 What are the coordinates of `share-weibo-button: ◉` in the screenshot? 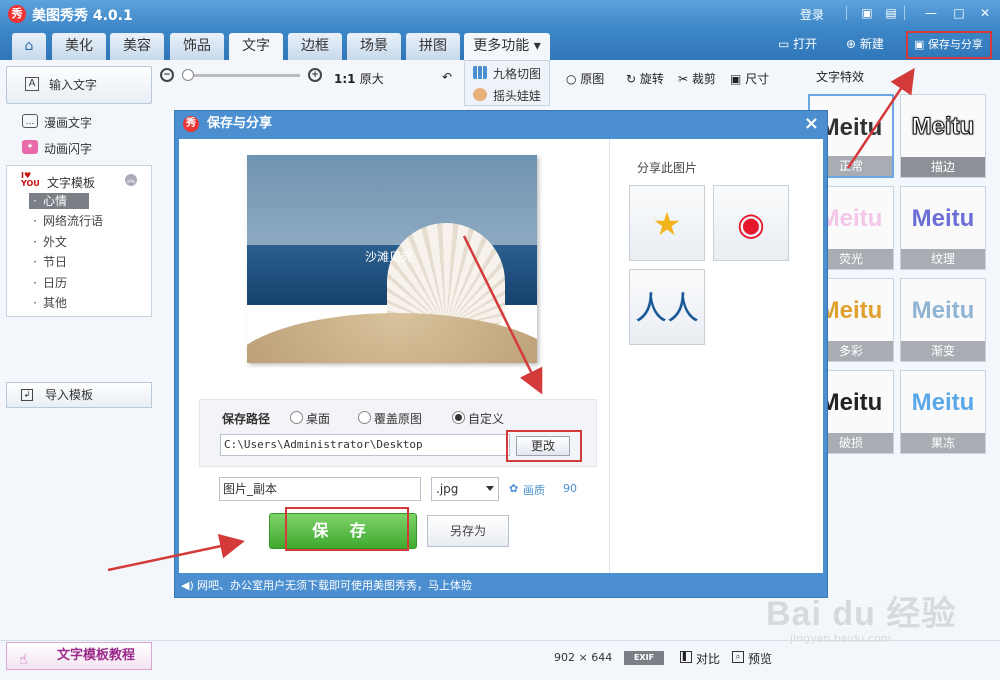 It's located at (751, 223).